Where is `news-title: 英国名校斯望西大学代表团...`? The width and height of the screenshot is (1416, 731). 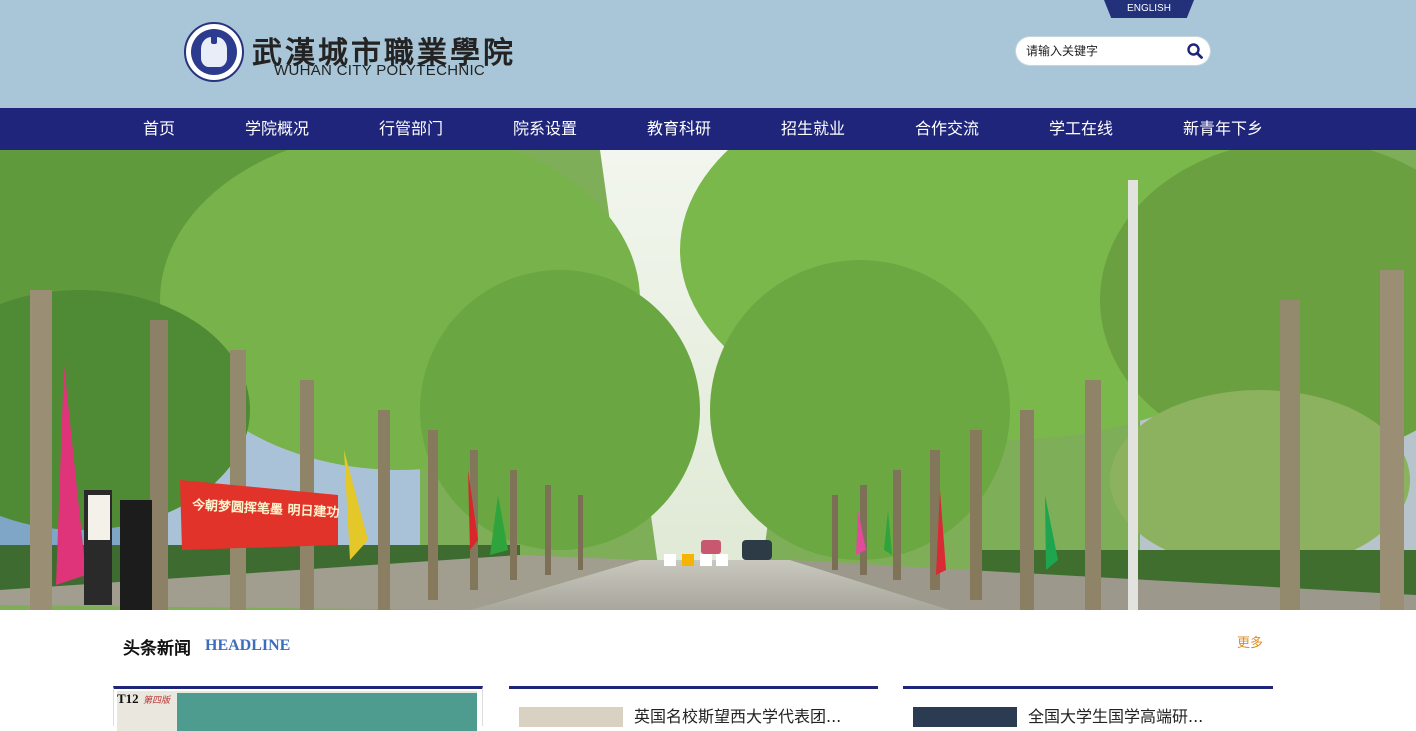
news-title: 英国名校斯望西大学代表团... is located at coordinates (737, 715).